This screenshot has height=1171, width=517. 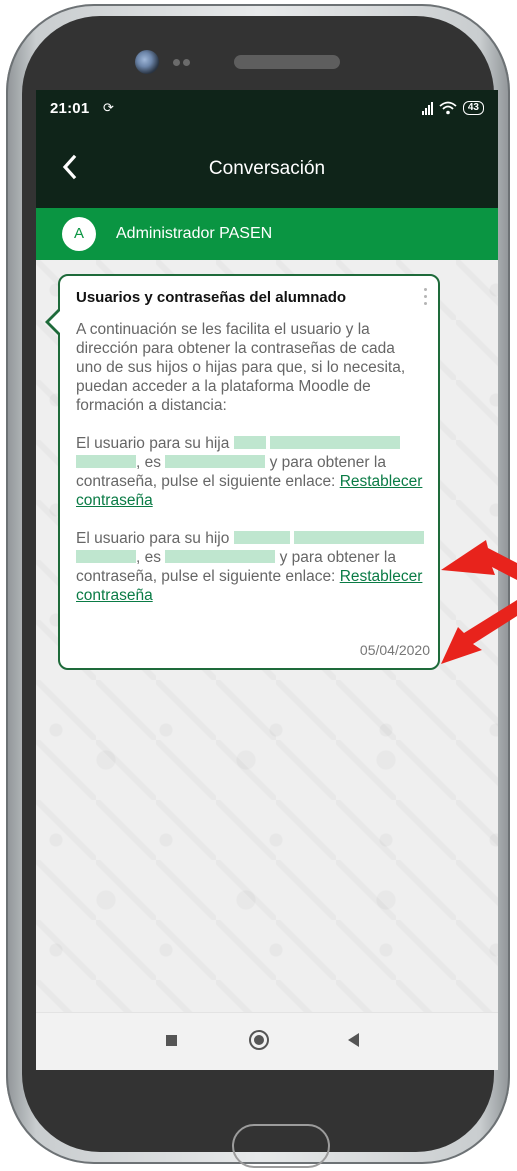 I want to click on sender-bar: A Administrador PASEN, so click(x=267, y=234).